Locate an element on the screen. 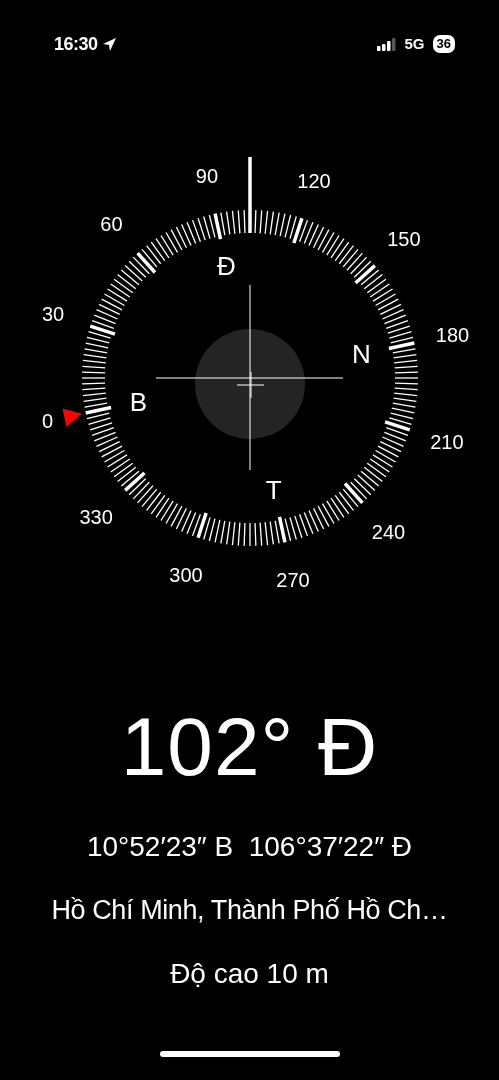 The image size is (499, 1080). degree-label: 30 is located at coordinates (53, 314).